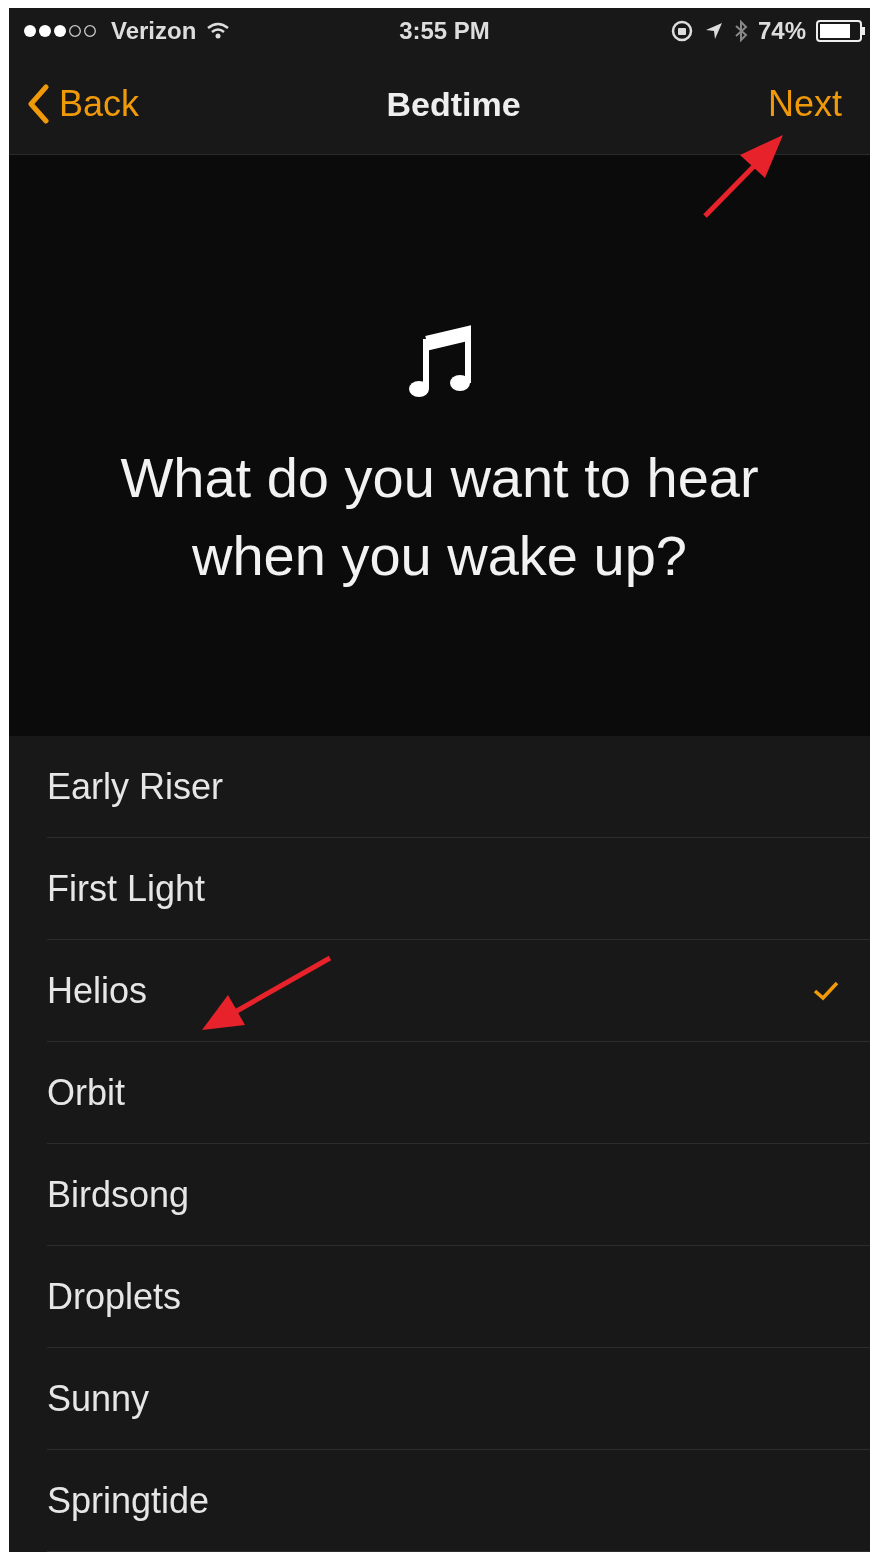  Describe the element at coordinates (439, 362) in the screenshot. I see `music-note-icon` at that location.